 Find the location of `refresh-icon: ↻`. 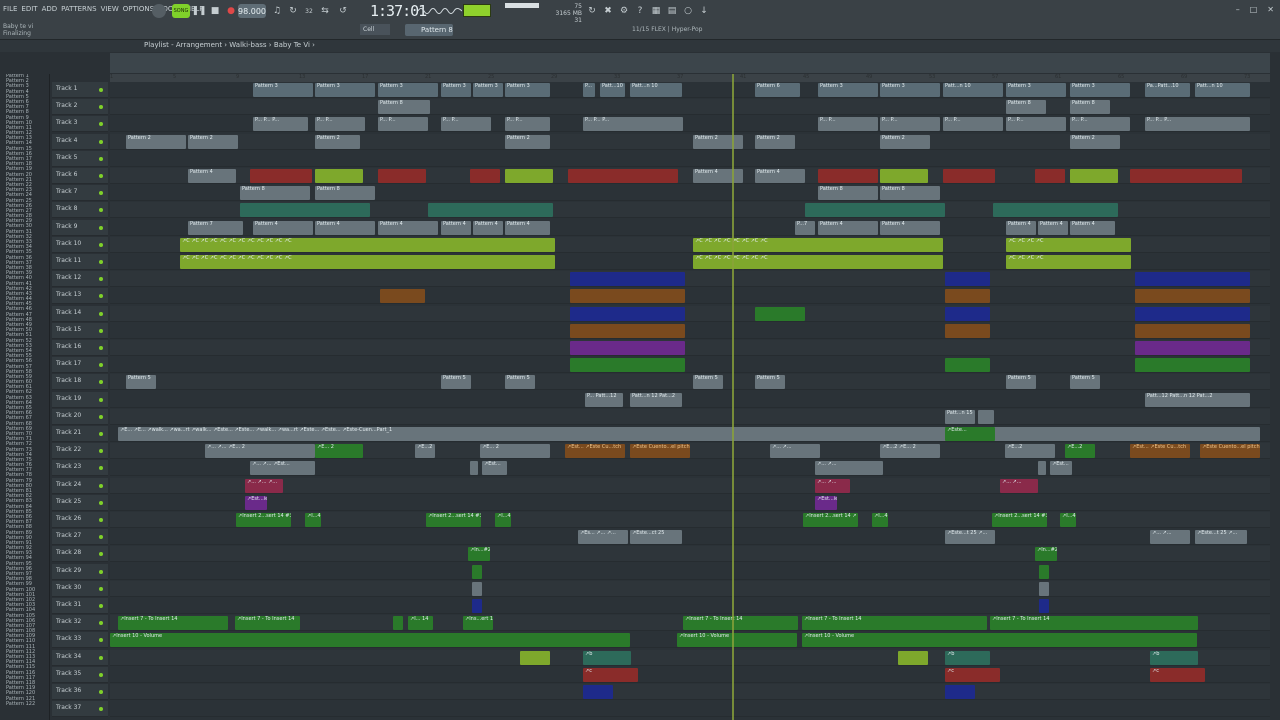

refresh-icon: ↻ is located at coordinates (592, 11).